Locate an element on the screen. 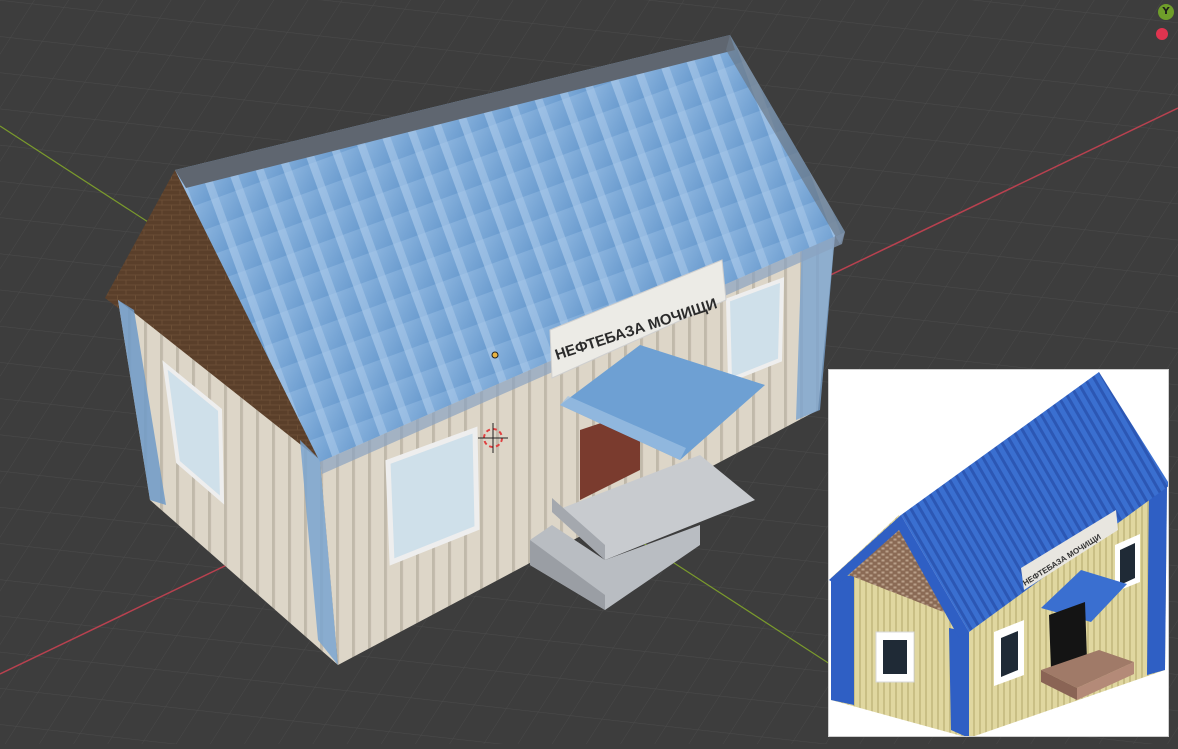 Image resolution: width=1178 pixels, height=749 pixels. ref-front-corner is located at coordinates (959, 682).